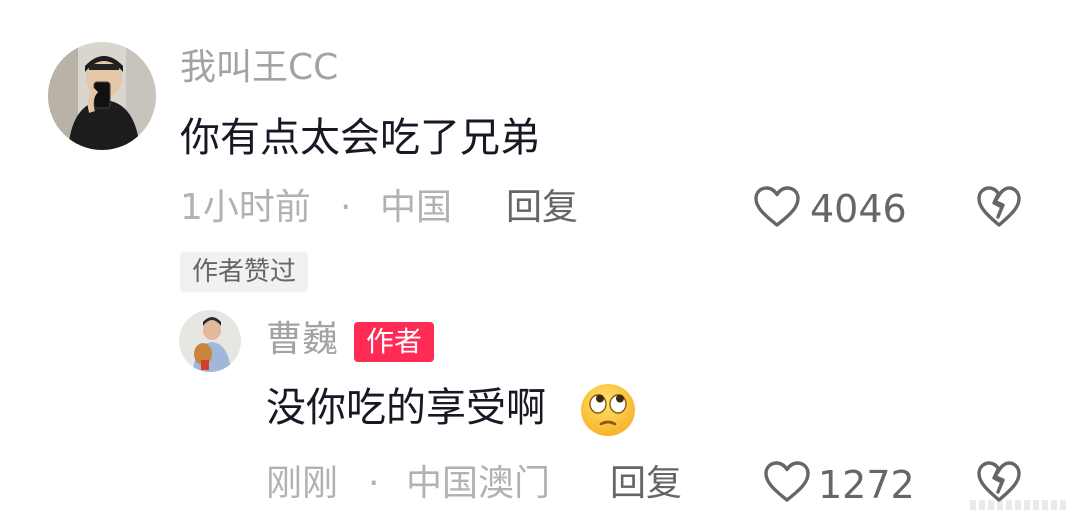 The height and width of the screenshot is (532, 1080). I want to click on comment-text: 你有点太会吃了兄弟, so click(360, 138).